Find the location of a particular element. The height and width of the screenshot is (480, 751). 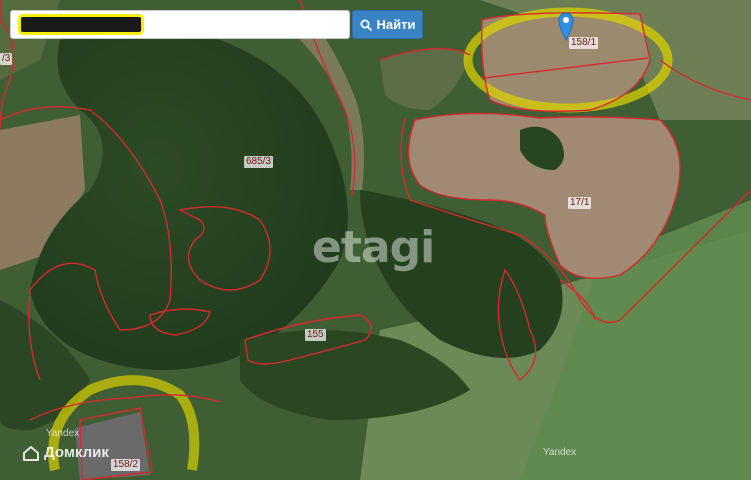

find-button: Найти is located at coordinates (387, 24).